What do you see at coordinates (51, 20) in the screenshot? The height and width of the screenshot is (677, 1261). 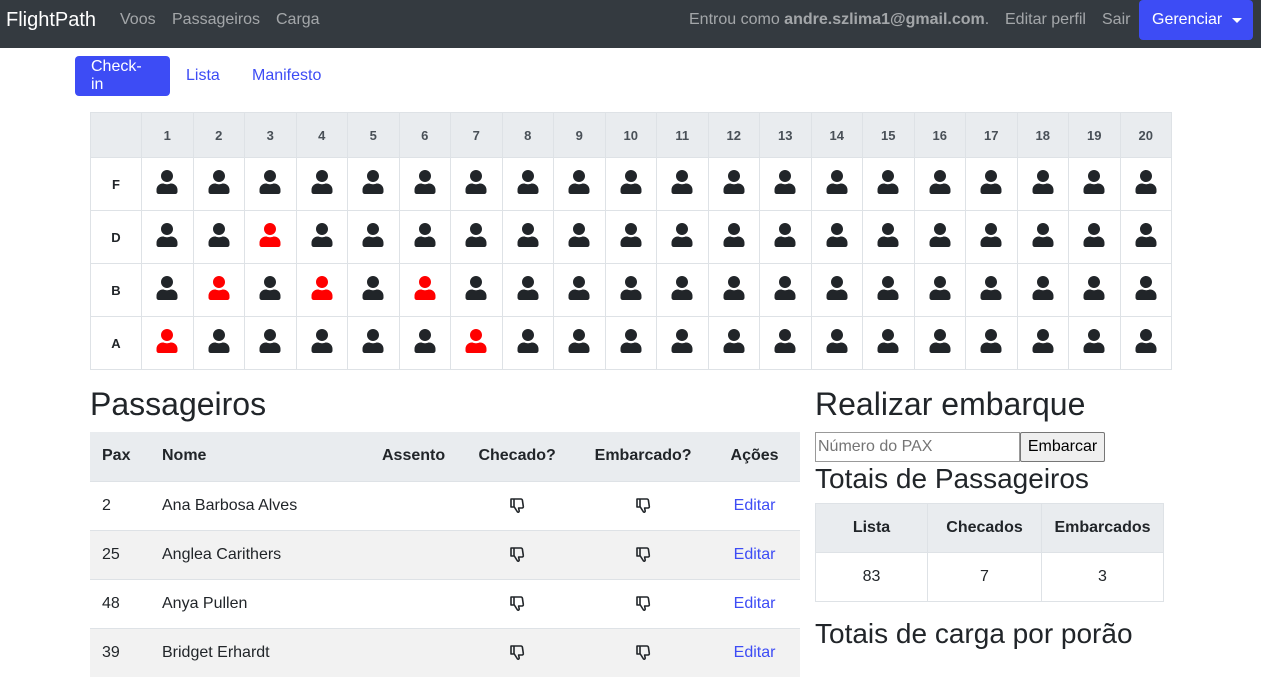 I see `brand-logo: FlightPath` at bounding box center [51, 20].